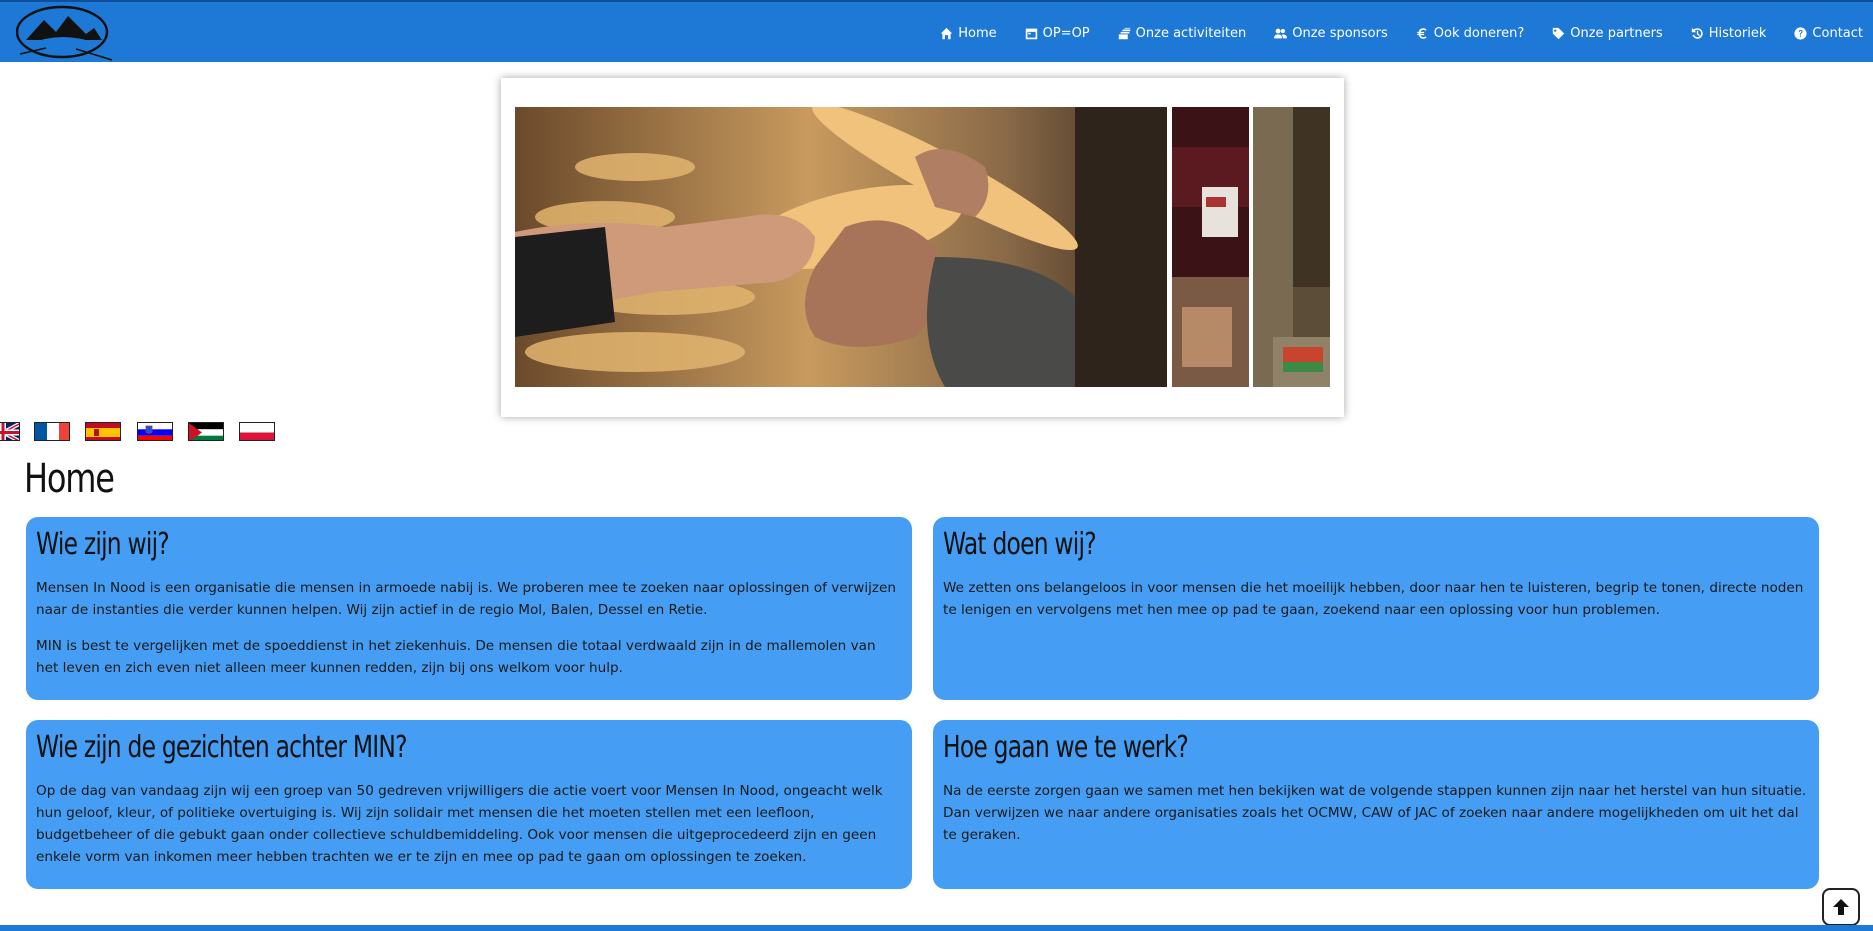  I want to click on slide-thumb-jars, so click(1210, 247).